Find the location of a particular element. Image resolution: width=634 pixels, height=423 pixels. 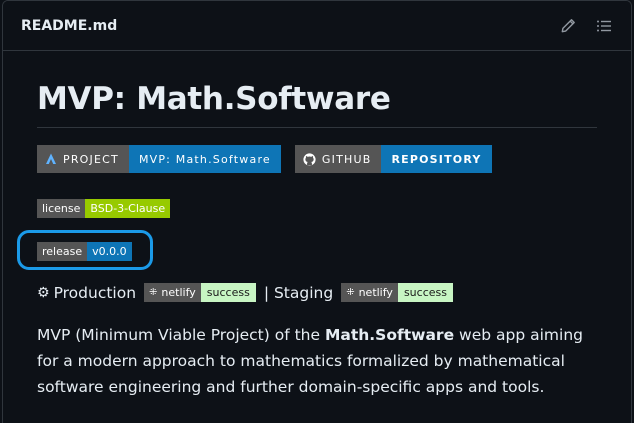

github-badge: GITHUB REPOSITORY is located at coordinates (393, 159).